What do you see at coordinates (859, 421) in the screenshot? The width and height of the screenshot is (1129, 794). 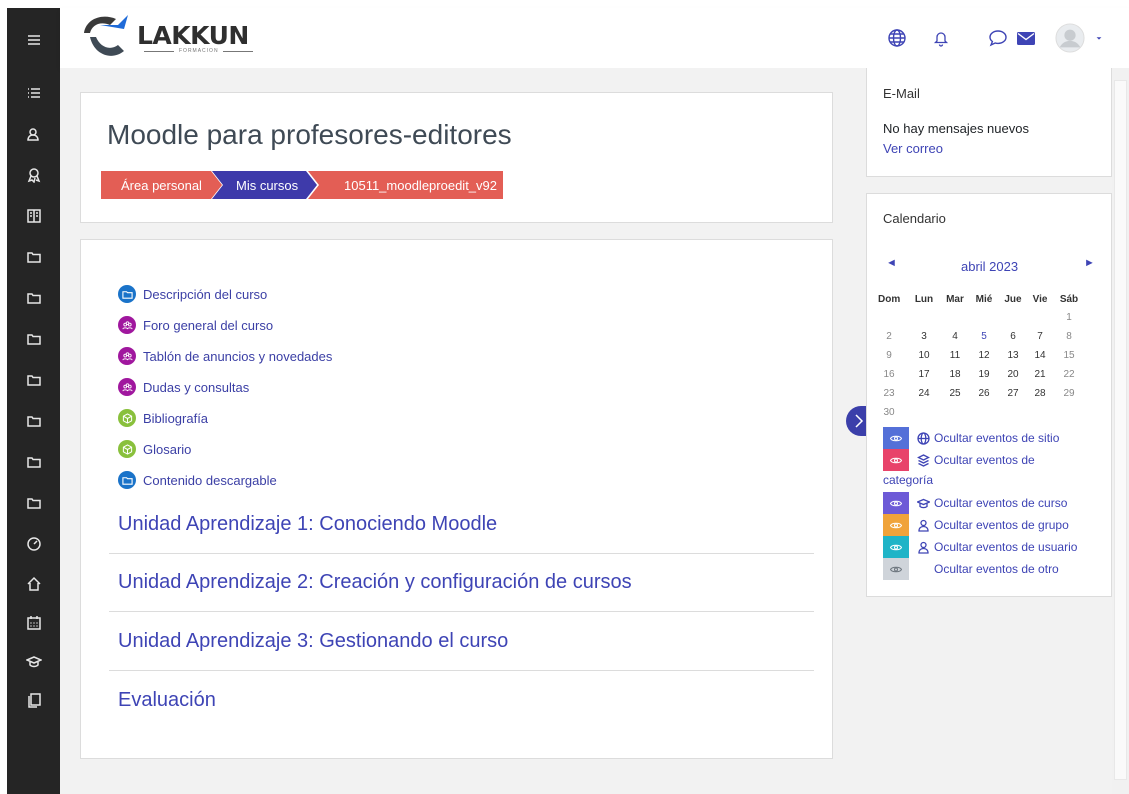 I see `chevron-right-icon` at bounding box center [859, 421].